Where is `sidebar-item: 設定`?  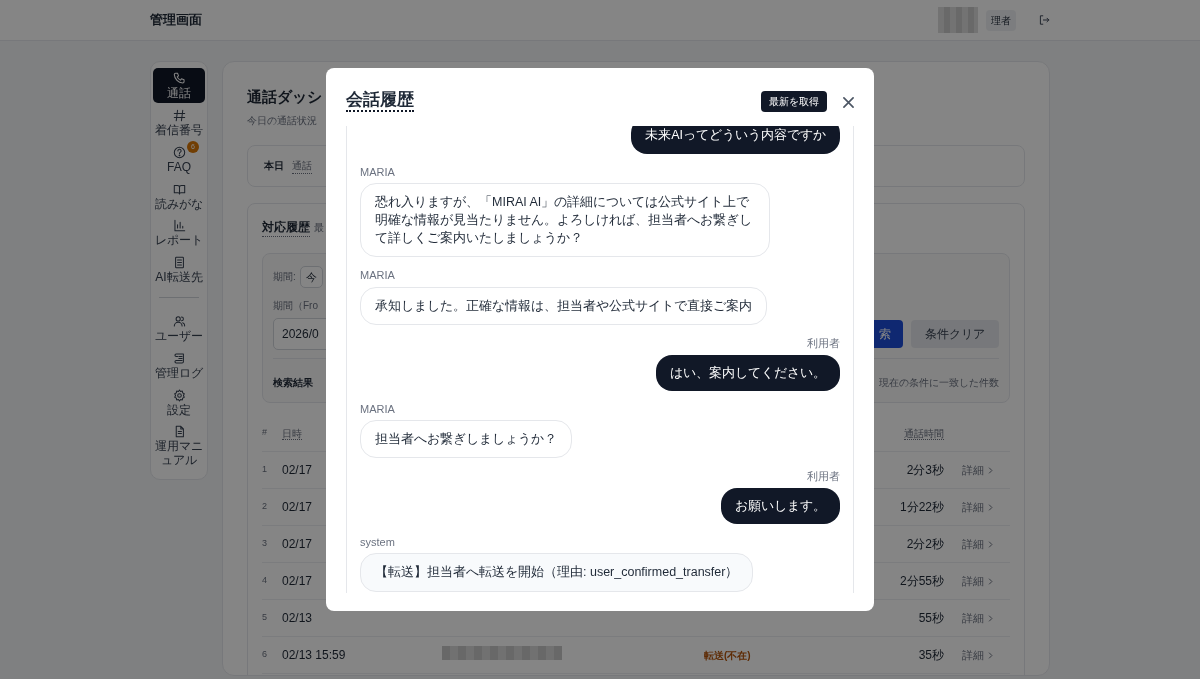 sidebar-item: 設定 is located at coordinates (179, 402).